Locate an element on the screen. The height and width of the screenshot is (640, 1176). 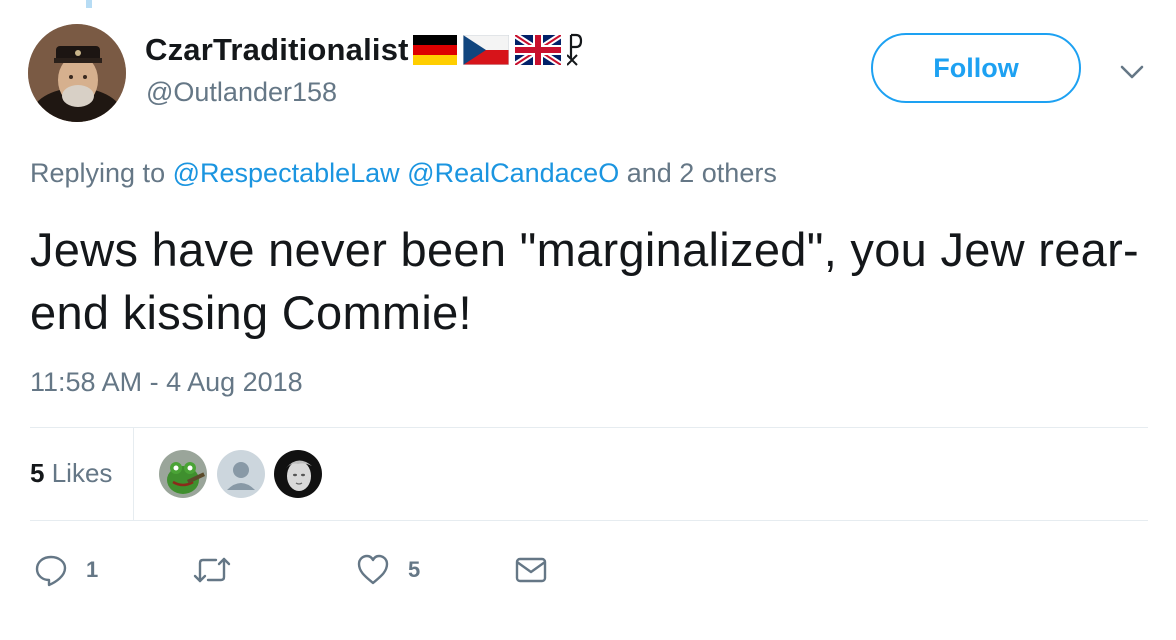
name-flags is located at coordinates (497, 50).